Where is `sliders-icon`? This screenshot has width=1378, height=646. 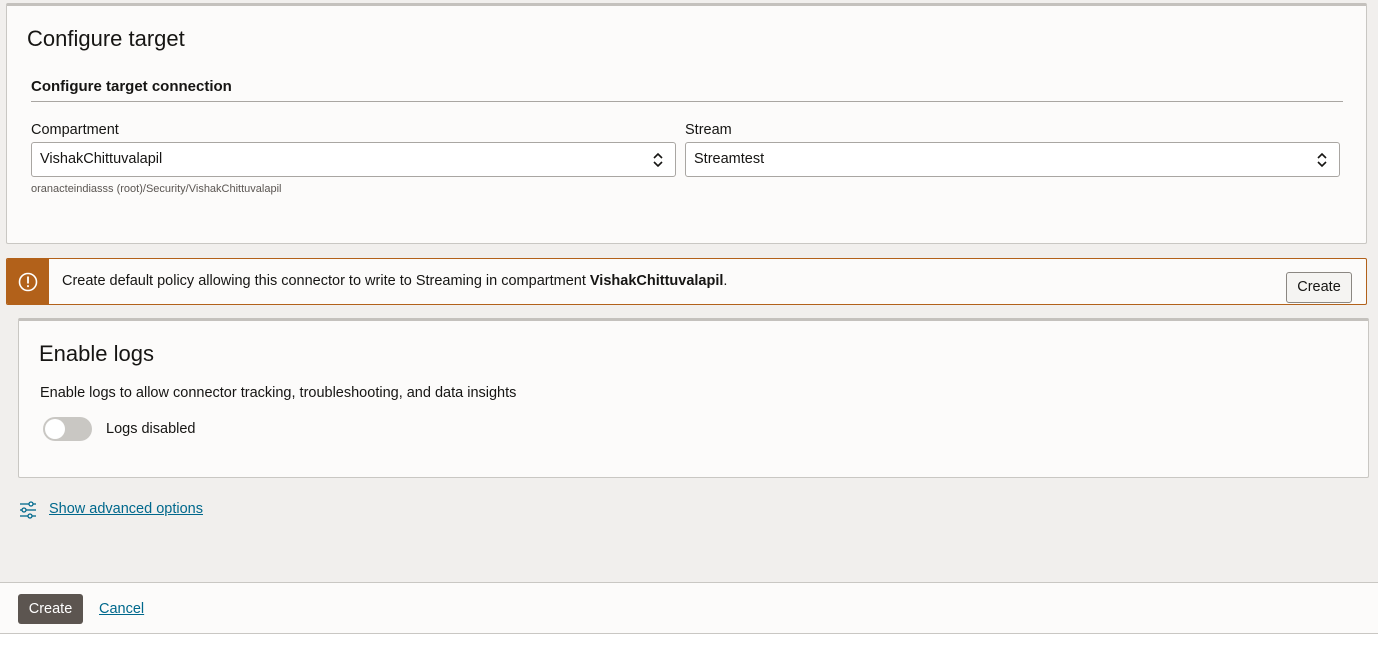 sliders-icon is located at coordinates (28, 510).